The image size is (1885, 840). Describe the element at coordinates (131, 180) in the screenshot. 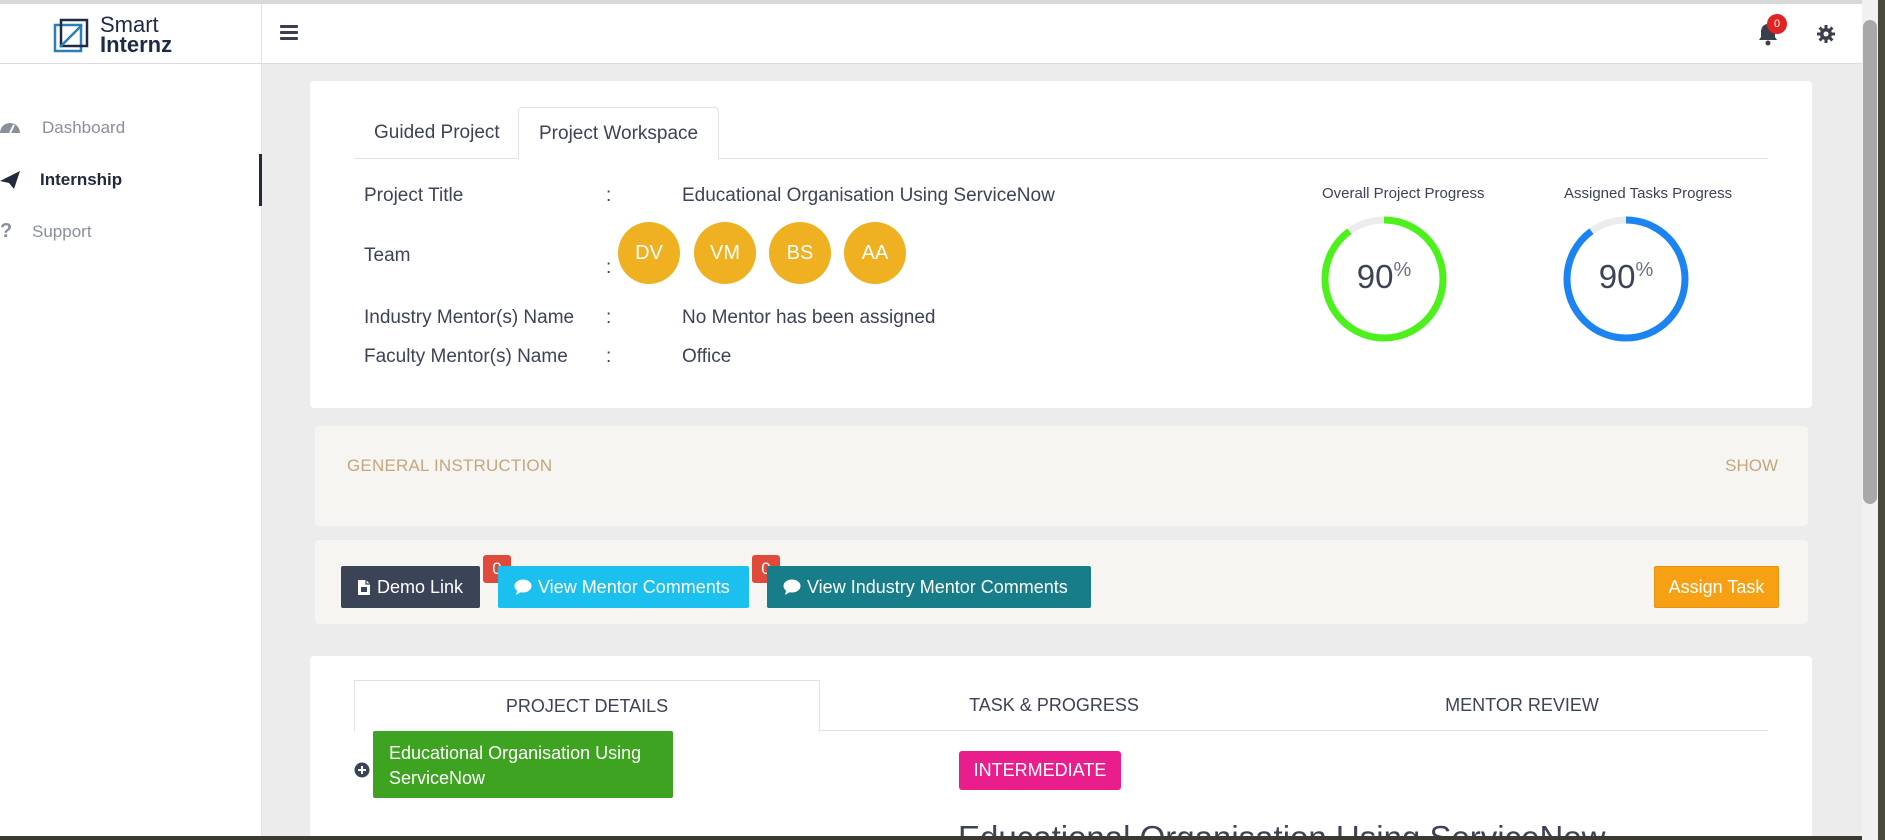

I see `sidebar-item-internship: Internship` at that location.